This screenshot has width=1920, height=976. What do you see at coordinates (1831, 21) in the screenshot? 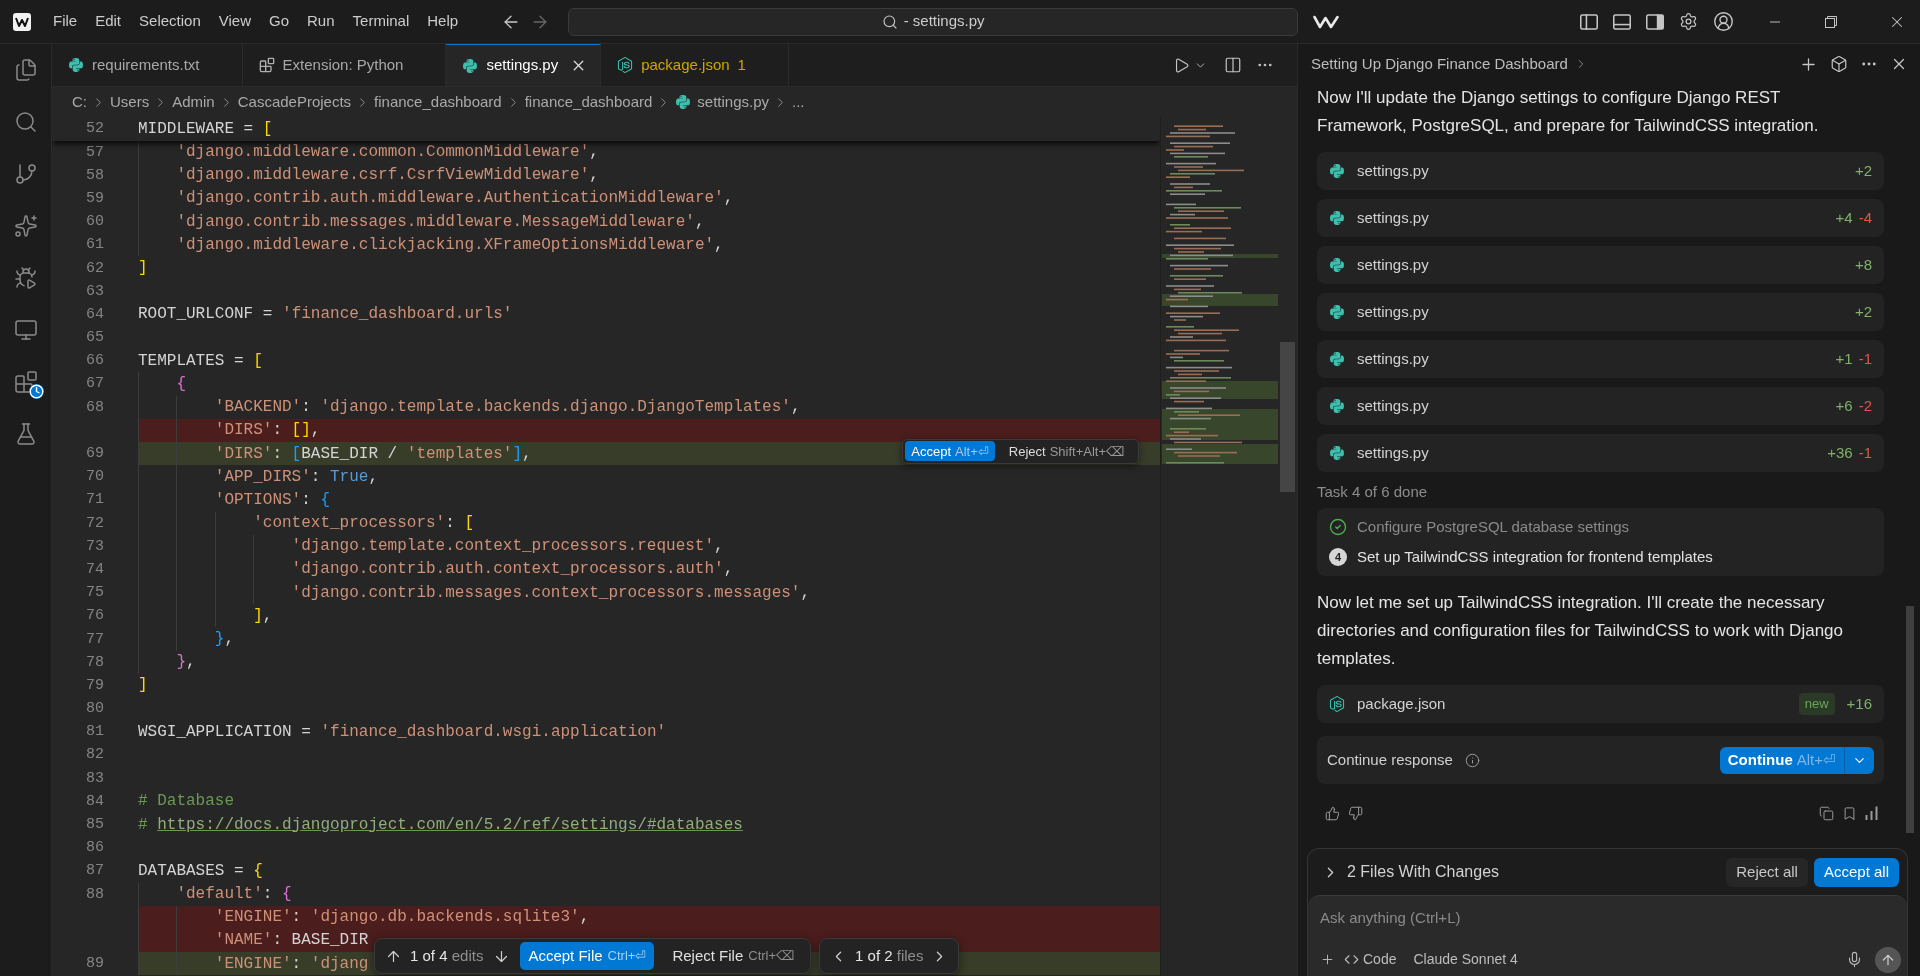
I see `restore-window-icon` at bounding box center [1831, 21].